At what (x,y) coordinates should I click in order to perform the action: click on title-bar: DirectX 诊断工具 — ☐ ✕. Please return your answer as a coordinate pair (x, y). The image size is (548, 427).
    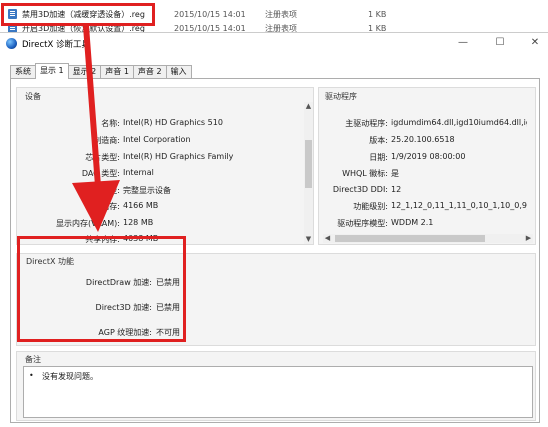
    Looking at the image, I should click on (274, 44).